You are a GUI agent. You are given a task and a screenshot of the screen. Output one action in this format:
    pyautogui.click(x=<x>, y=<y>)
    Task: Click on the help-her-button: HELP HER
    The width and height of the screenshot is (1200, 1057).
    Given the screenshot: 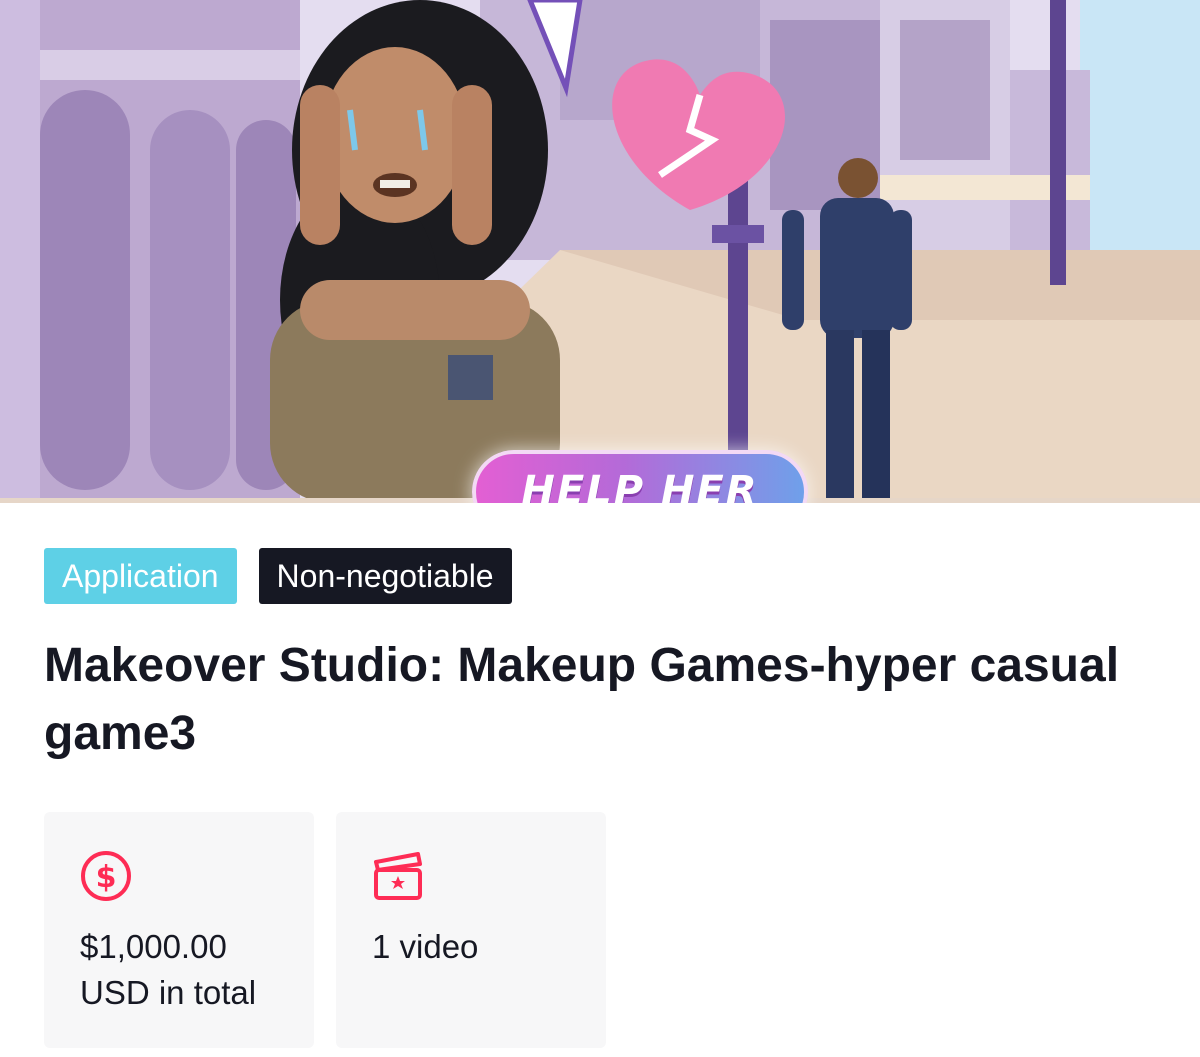 What is the action you would take?
    pyautogui.click(x=640, y=476)
    